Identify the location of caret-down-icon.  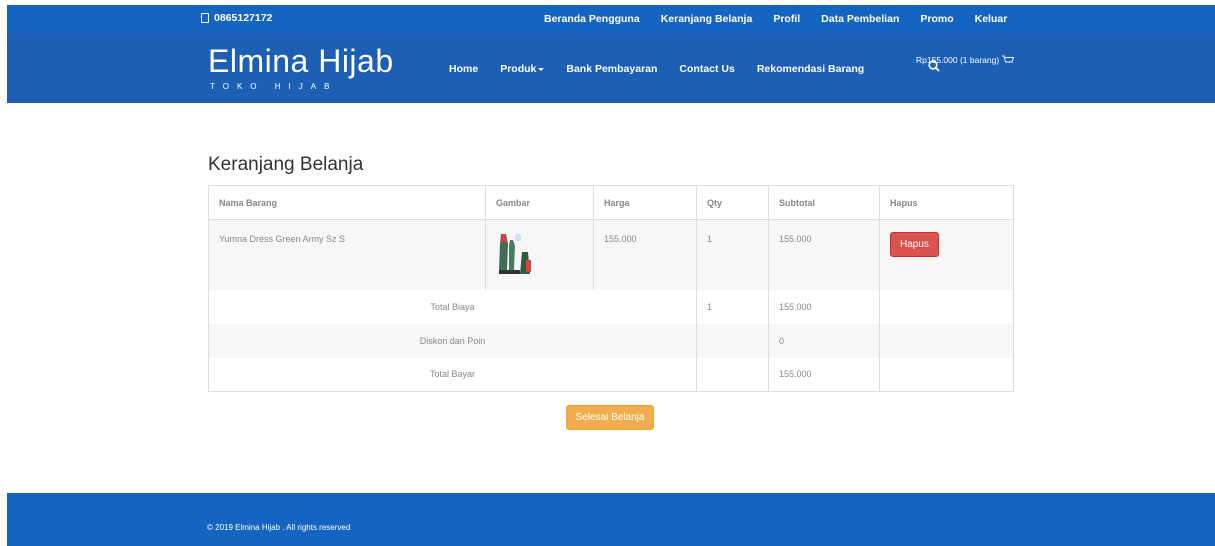
(541, 69).